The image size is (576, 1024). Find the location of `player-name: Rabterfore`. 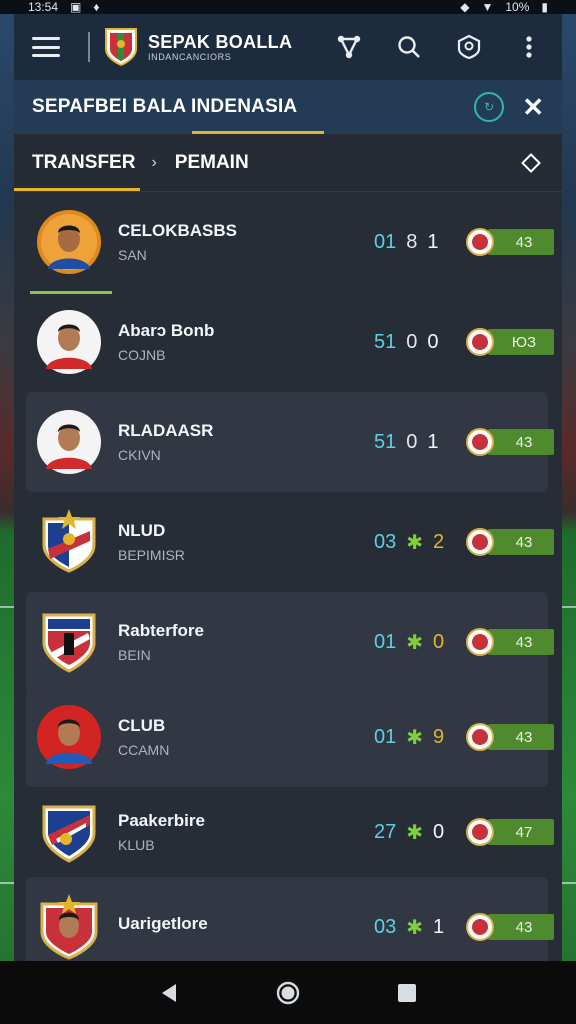

player-name: Rabterfore is located at coordinates (161, 630).